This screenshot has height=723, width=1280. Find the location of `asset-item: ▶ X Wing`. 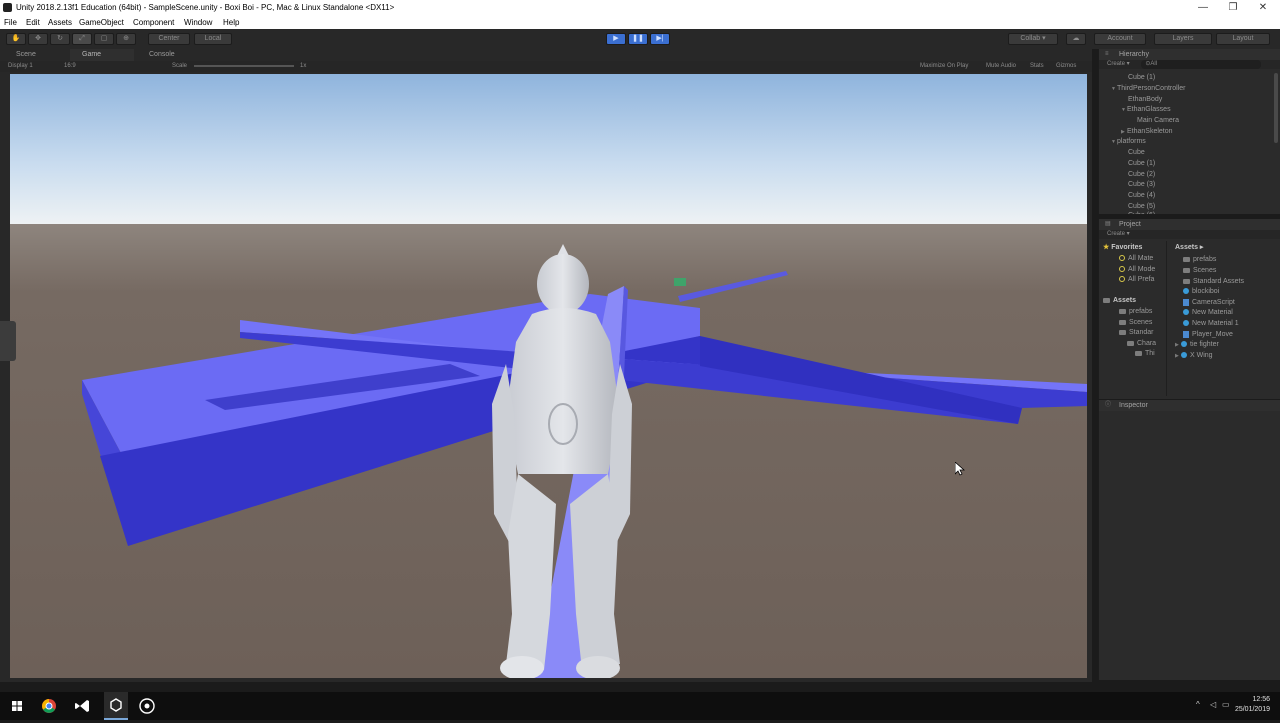

asset-item: ▶ X Wing is located at coordinates (1194, 356).